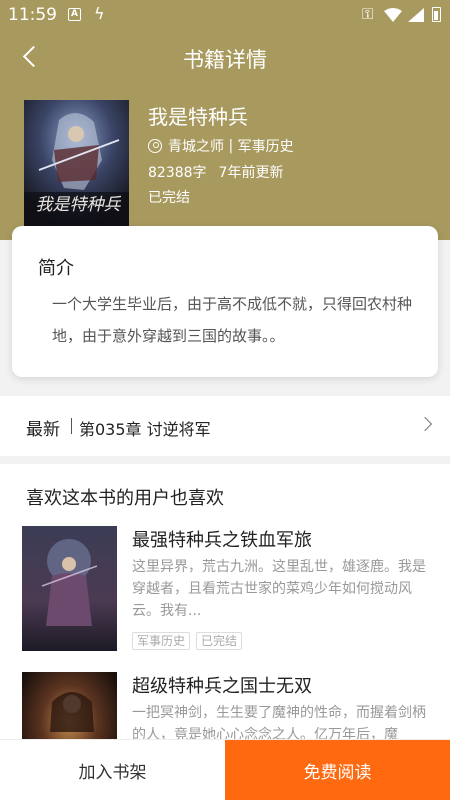 This screenshot has width=450, height=800. Describe the element at coordinates (112, 770) in the screenshot. I see `add-to-shelf-button: 加入书架` at that location.